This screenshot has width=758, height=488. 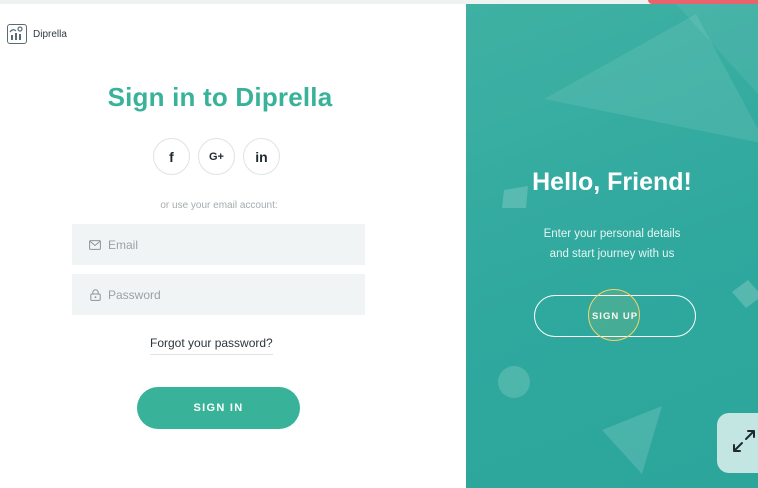 I want to click on forgot-password-link: Forgot your password?, so click(x=211, y=345).